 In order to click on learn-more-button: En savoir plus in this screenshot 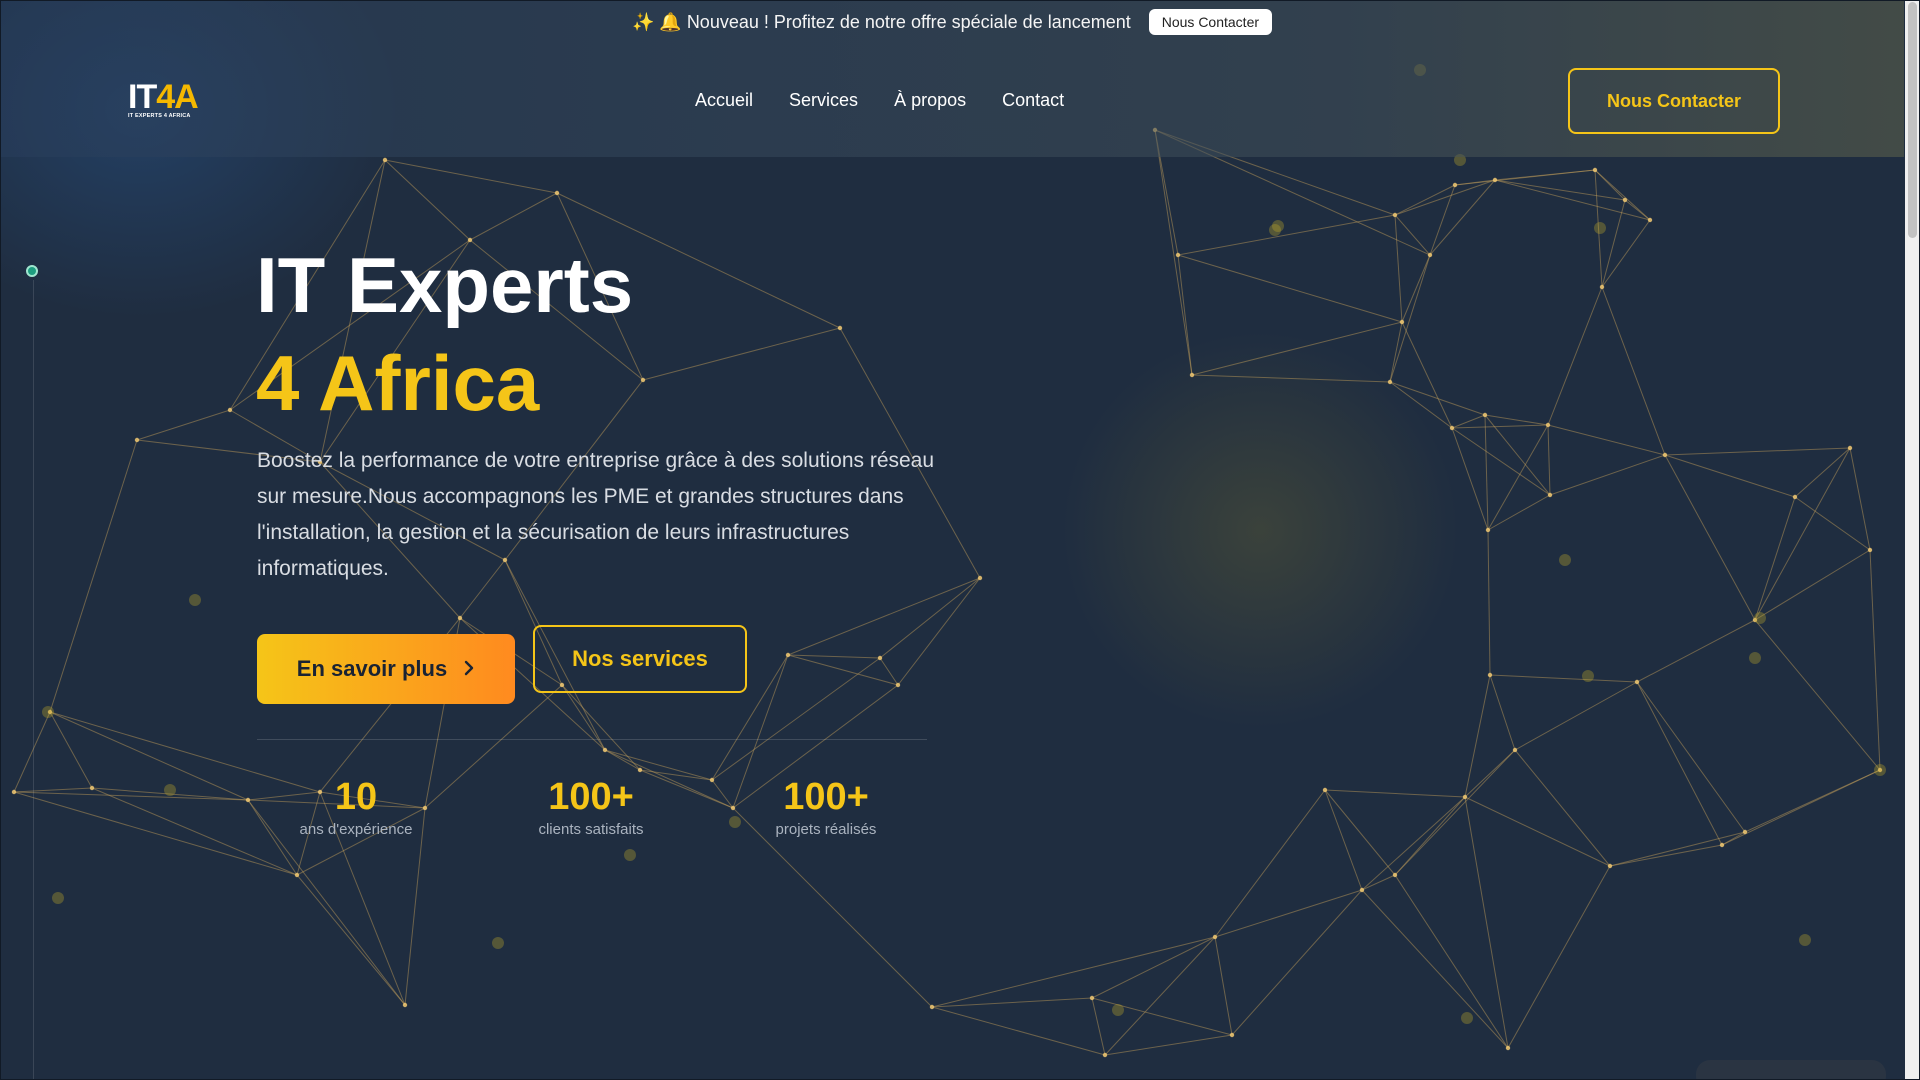, I will do `click(386, 669)`.